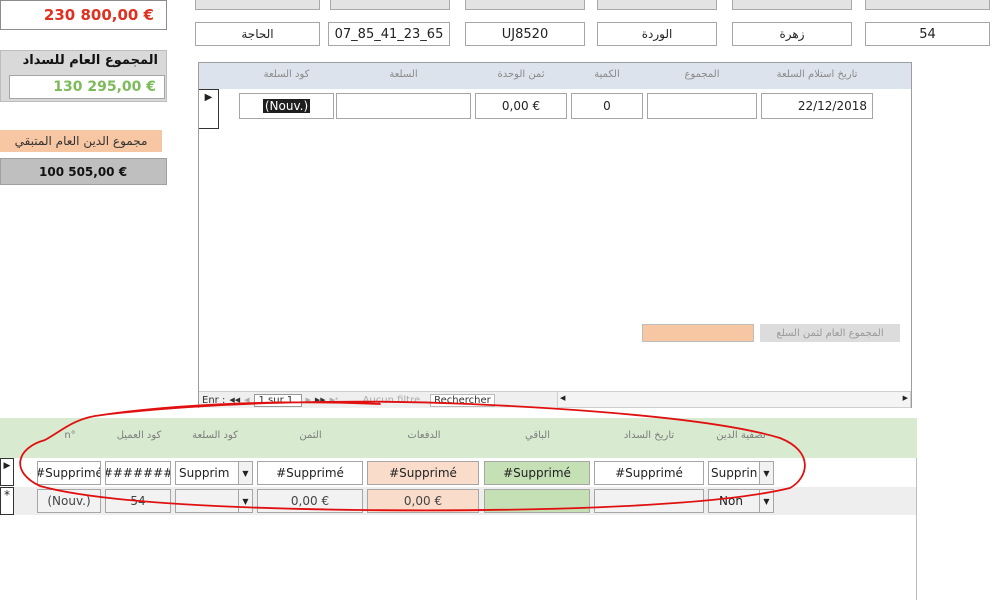 Image resolution: width=1000 pixels, height=600 pixels. Describe the element at coordinates (607, 106) in the screenshot. I see `cell-qty: 0` at that location.